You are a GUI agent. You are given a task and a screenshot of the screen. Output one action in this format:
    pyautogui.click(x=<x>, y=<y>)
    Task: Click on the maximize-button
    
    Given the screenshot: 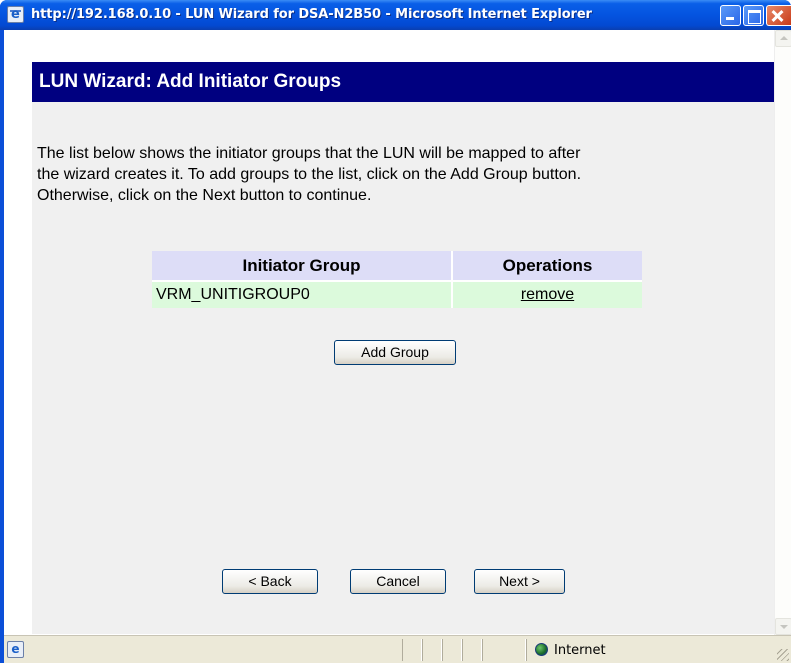 What is the action you would take?
    pyautogui.click(x=753, y=15)
    